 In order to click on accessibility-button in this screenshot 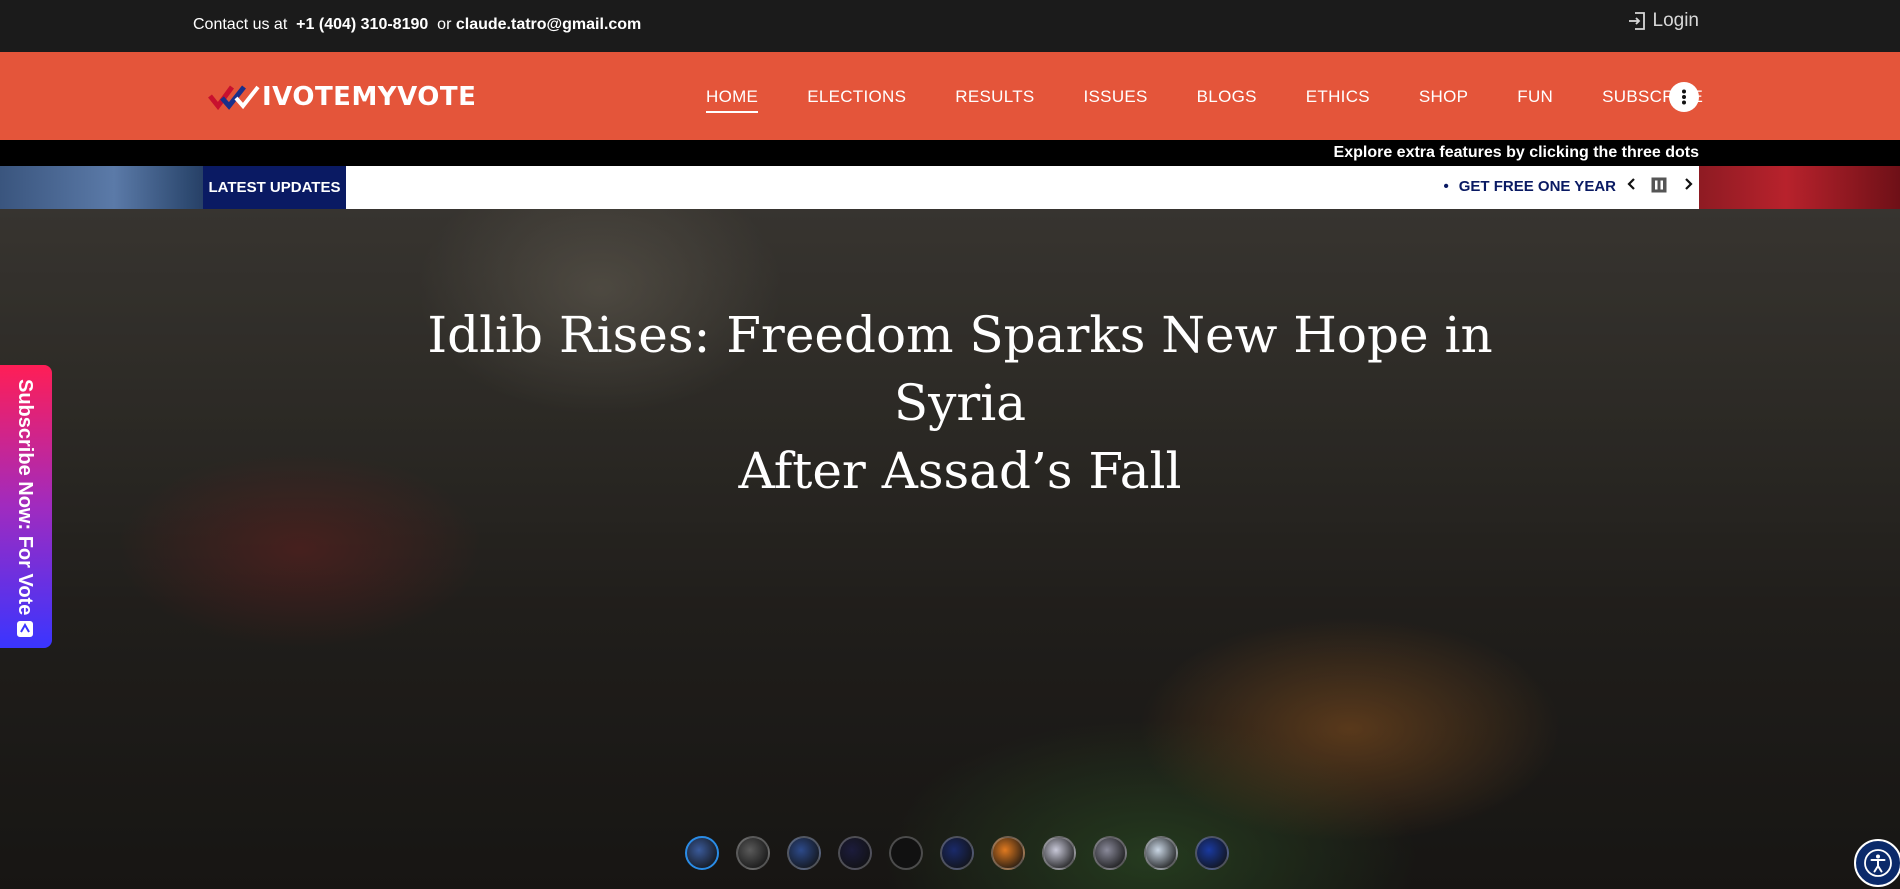, I will do `click(1877, 863)`.